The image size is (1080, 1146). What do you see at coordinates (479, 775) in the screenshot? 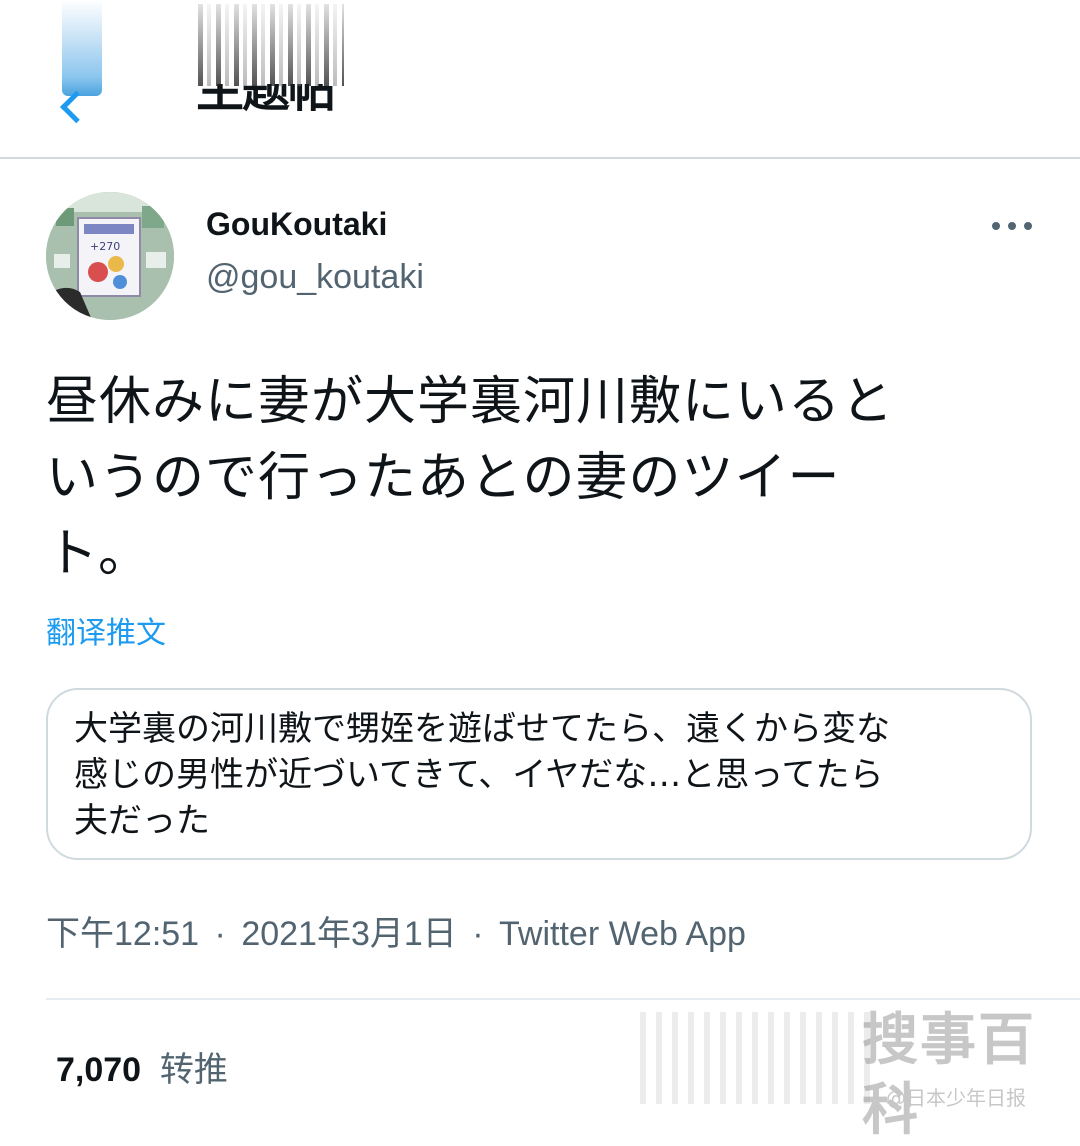
I see `quote-text-line: 感じの男性が近づいてきて、イヤだな…と思ってたら` at bounding box center [479, 775].